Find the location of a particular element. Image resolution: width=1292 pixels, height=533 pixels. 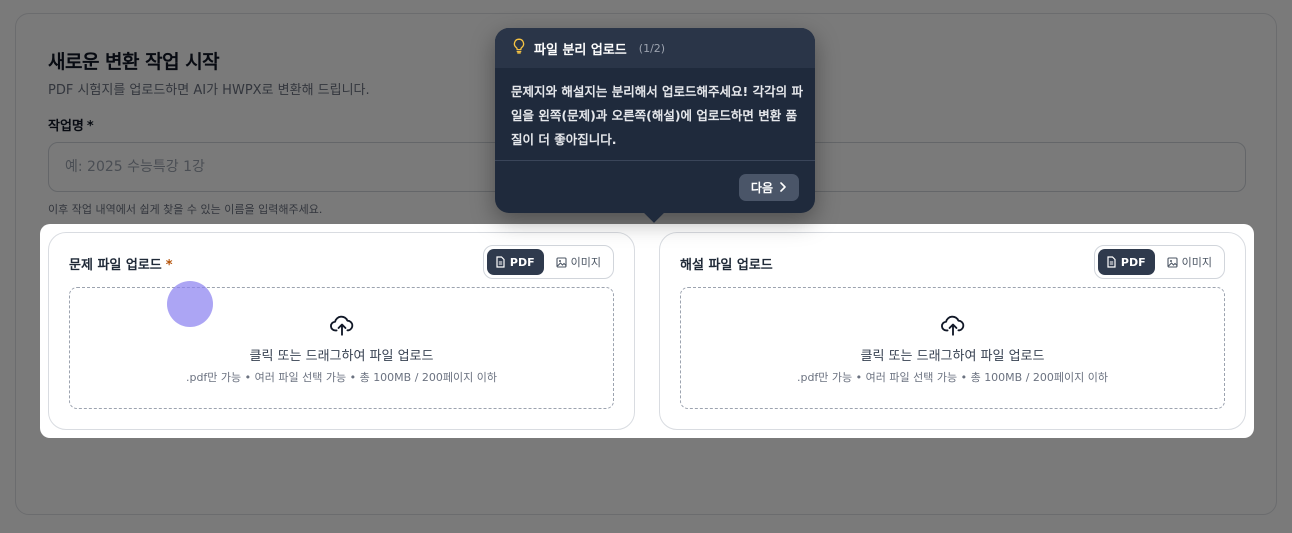

problem-upload-title-text: 문제 파일 업로드 is located at coordinates (115, 265).